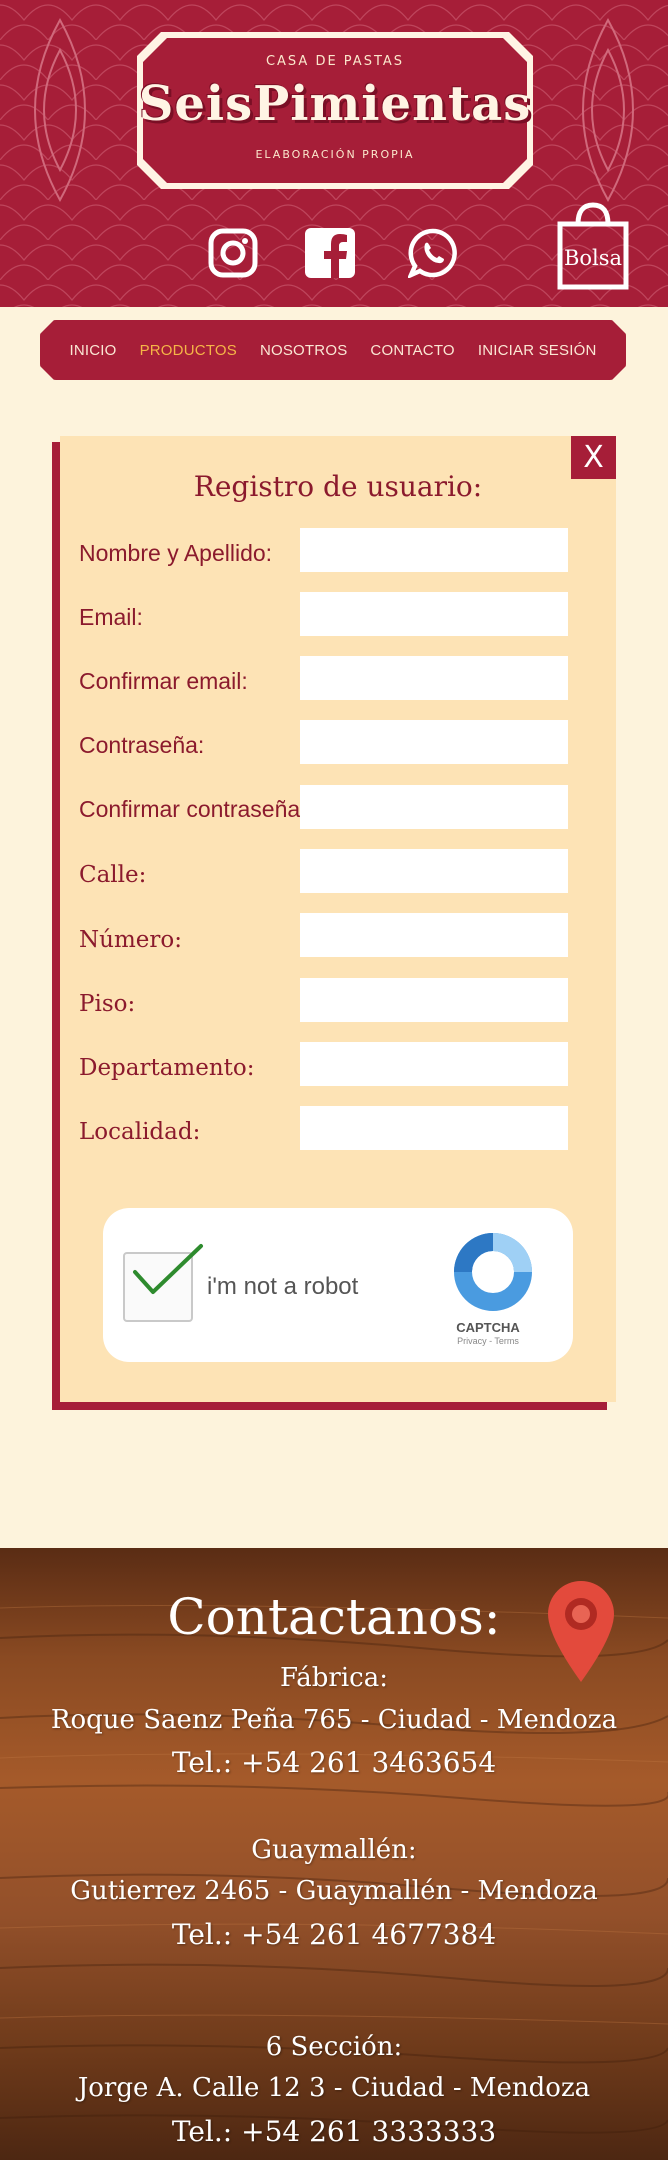  I want to click on cart-label: Bolsa, so click(593, 258).